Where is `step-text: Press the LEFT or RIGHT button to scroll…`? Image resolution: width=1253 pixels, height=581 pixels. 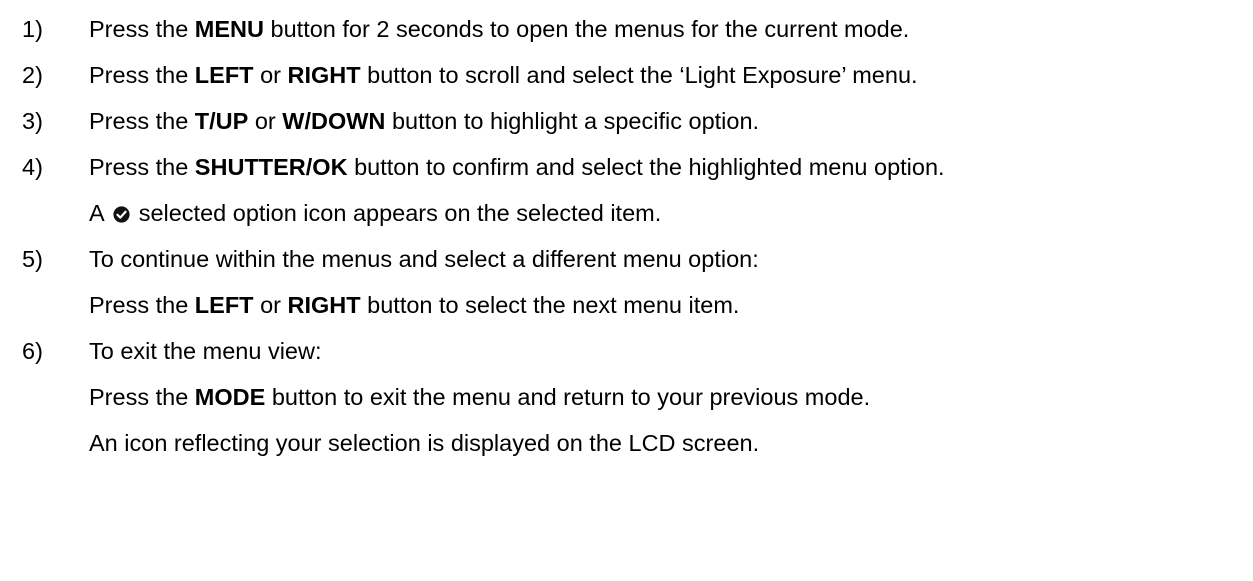
step-text: Press the LEFT or RIGHT button to scroll… is located at coordinates (503, 75).